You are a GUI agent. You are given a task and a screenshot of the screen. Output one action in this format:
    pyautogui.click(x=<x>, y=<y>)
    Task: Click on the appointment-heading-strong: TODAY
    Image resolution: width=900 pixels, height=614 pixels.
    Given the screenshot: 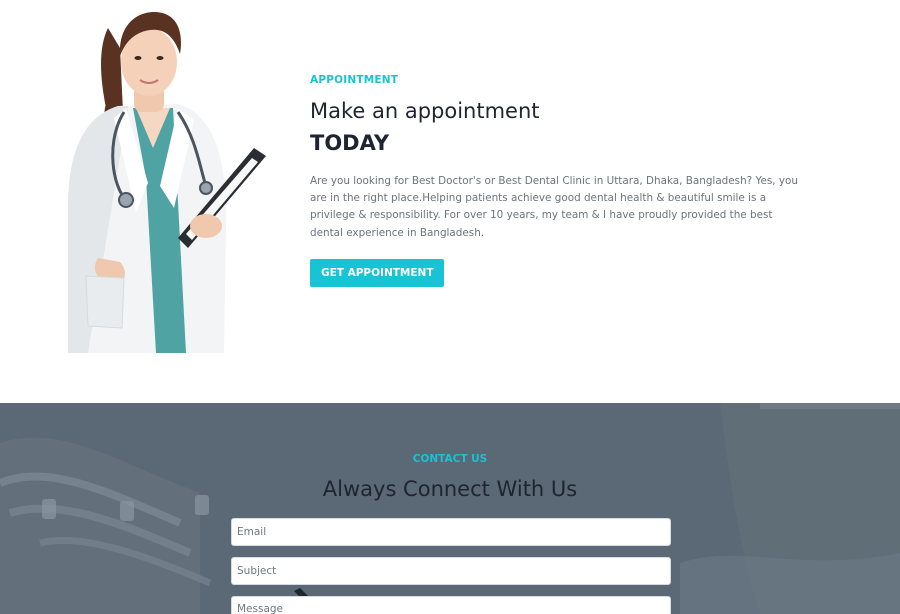 What is the action you would take?
    pyautogui.click(x=350, y=143)
    